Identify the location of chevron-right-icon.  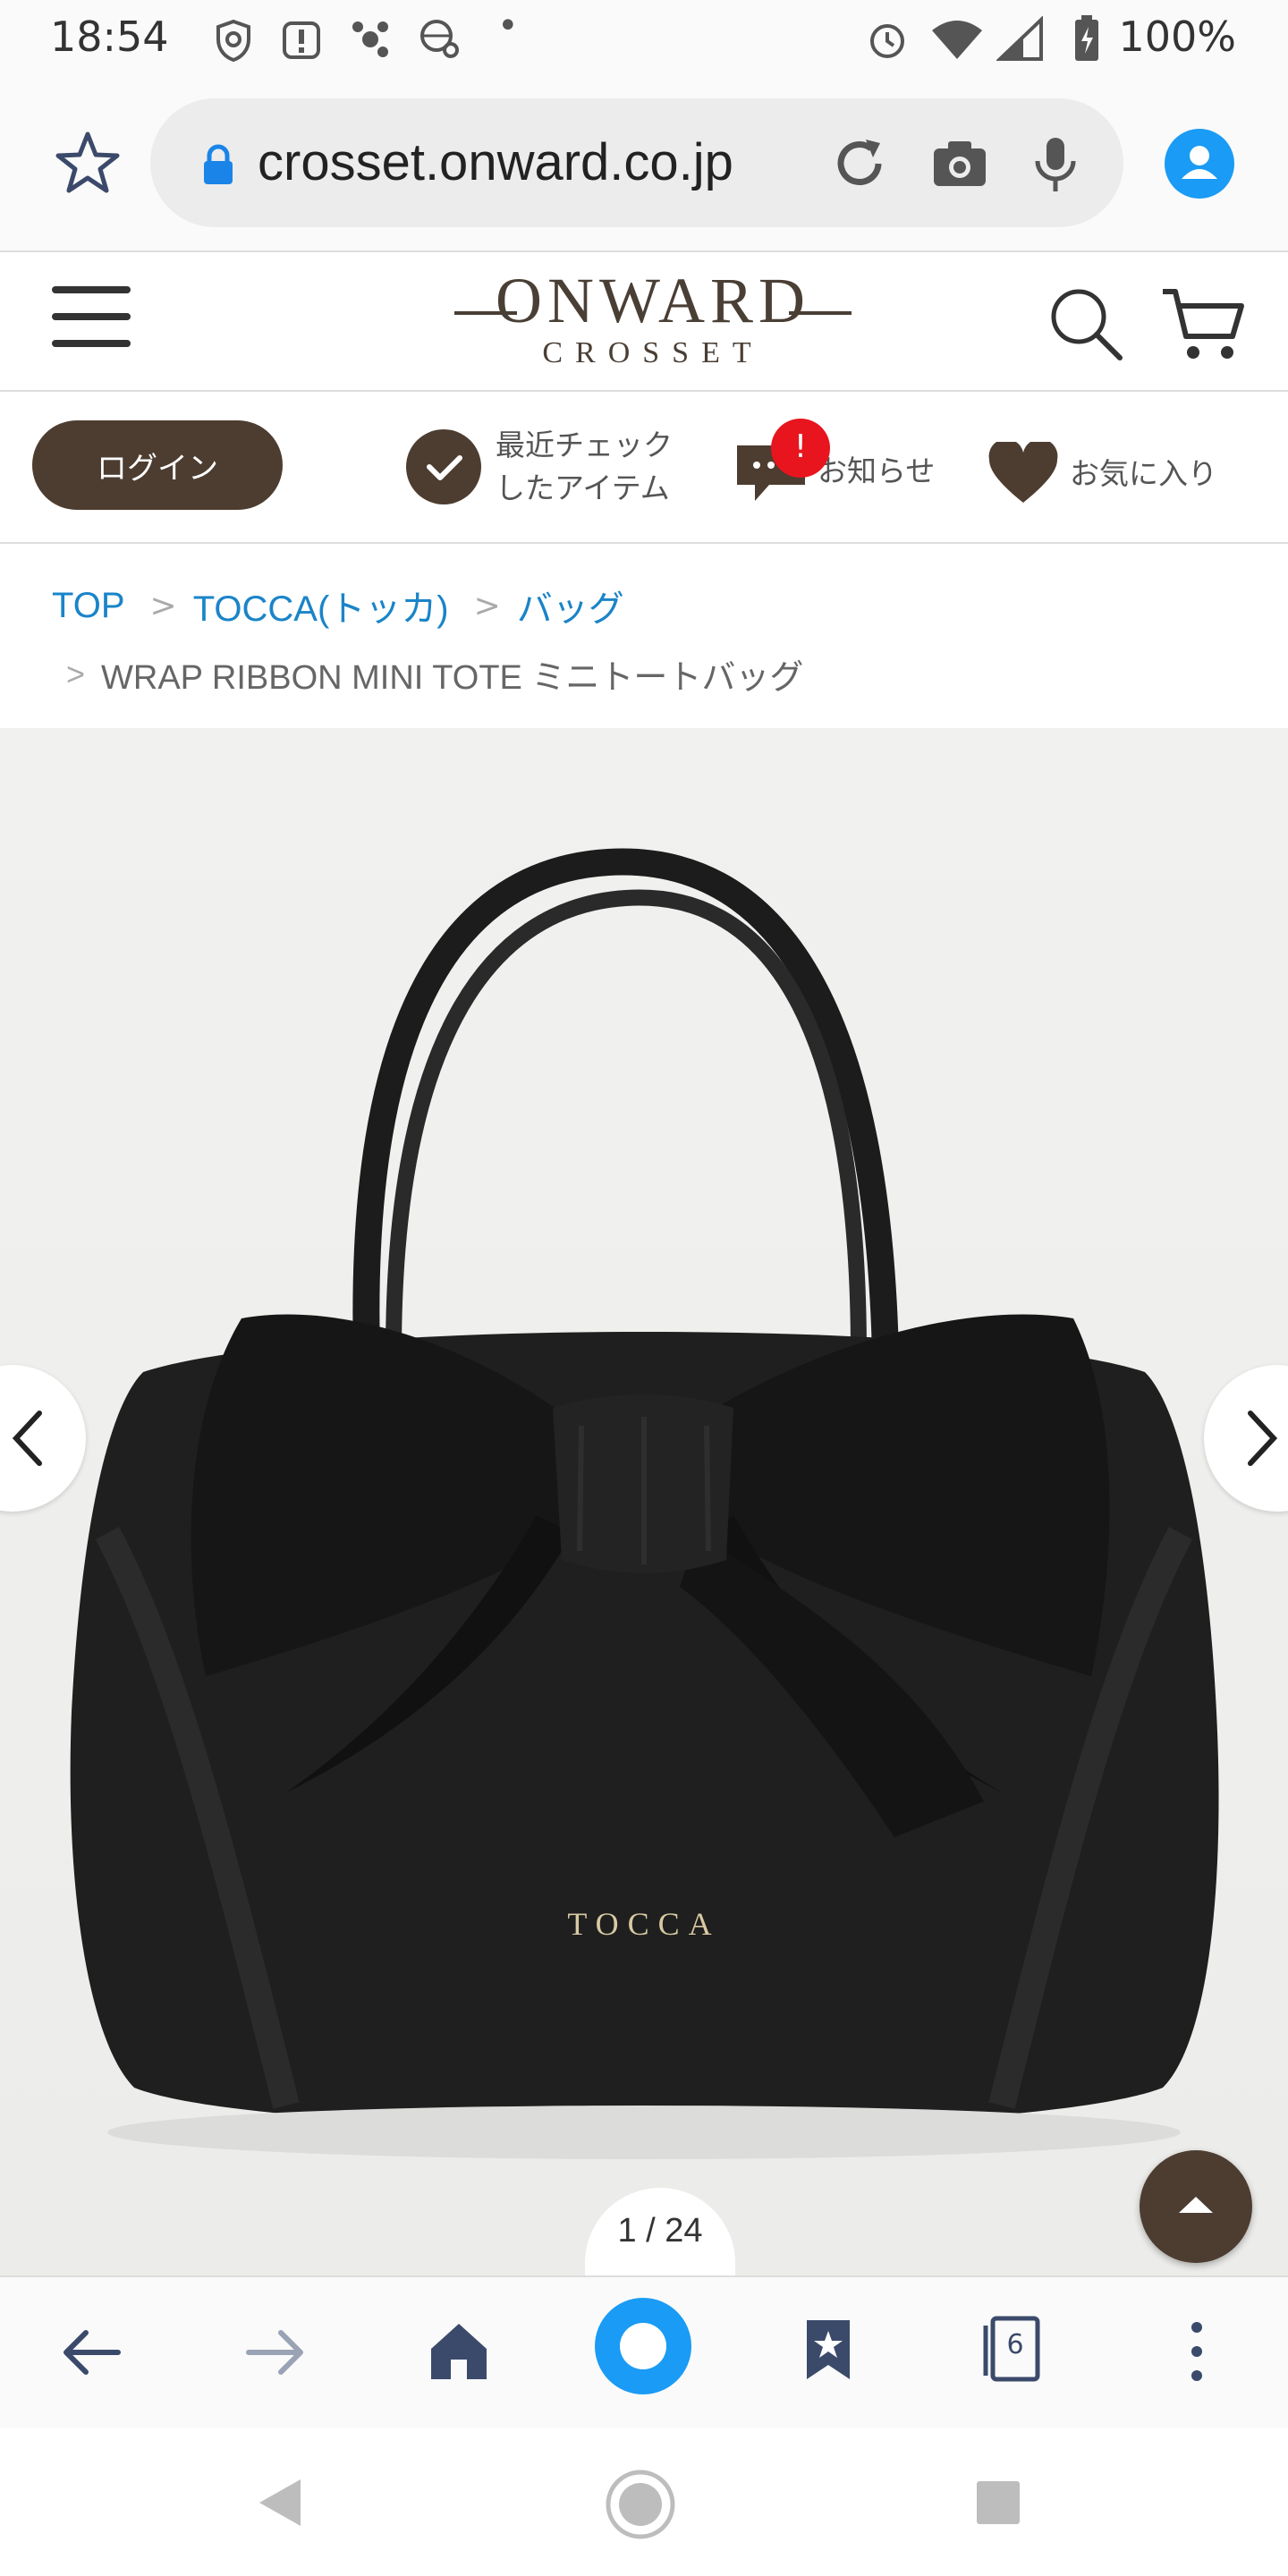
(1263, 1438).